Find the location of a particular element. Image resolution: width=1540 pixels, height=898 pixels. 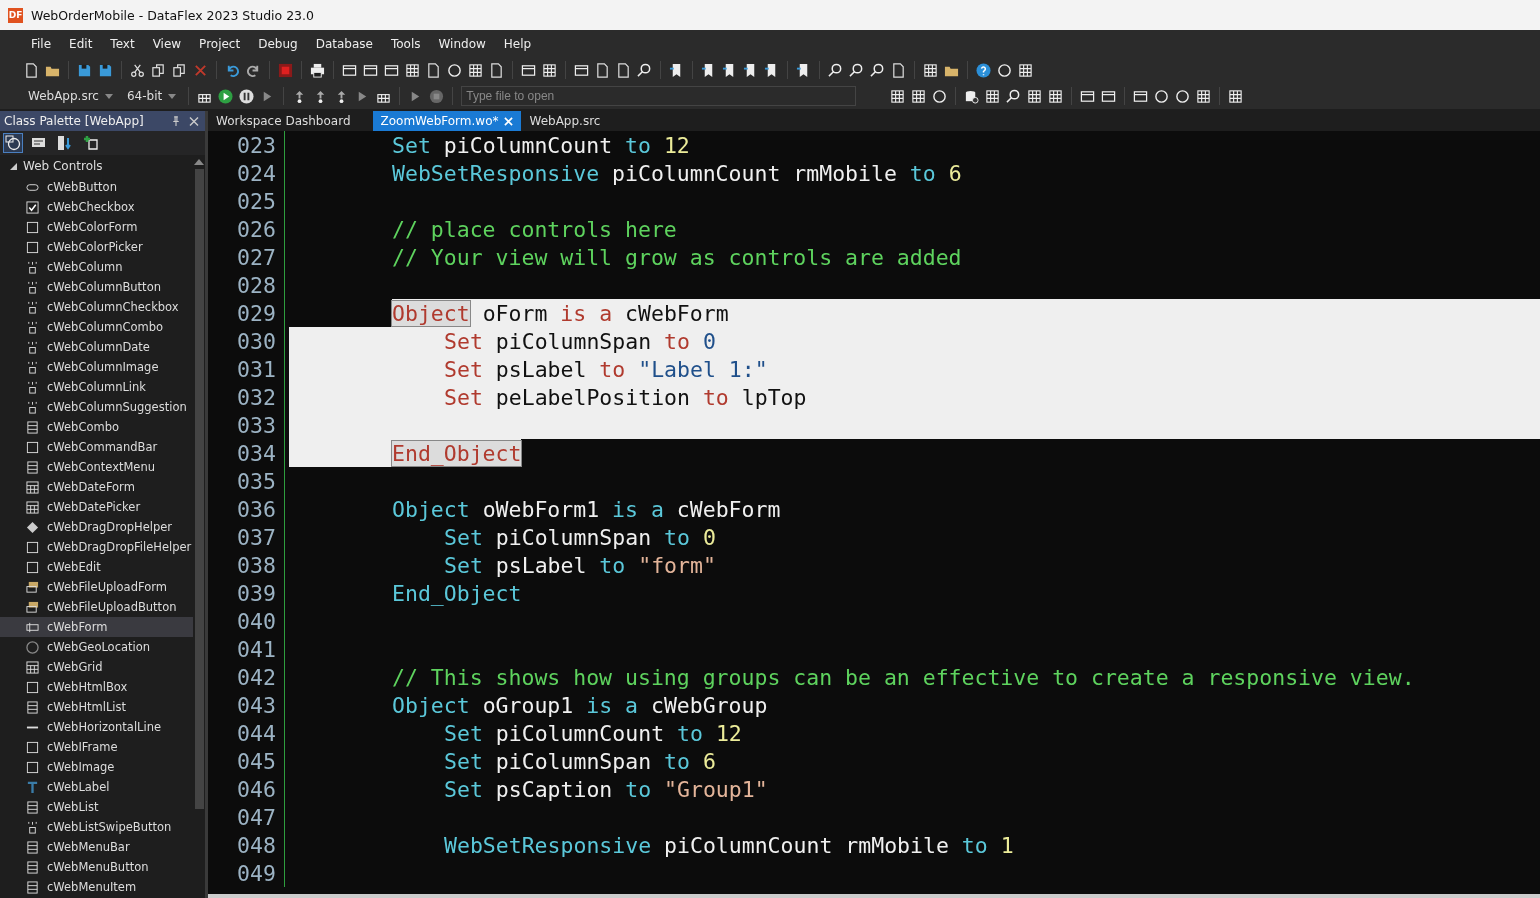

palette-item: cWebForm is located at coordinates (96, 627).